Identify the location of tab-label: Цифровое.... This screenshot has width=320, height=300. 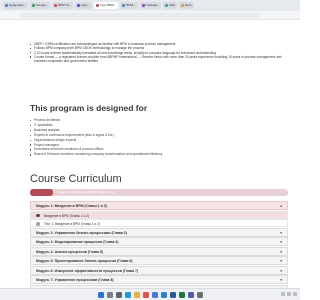
(18, 5).